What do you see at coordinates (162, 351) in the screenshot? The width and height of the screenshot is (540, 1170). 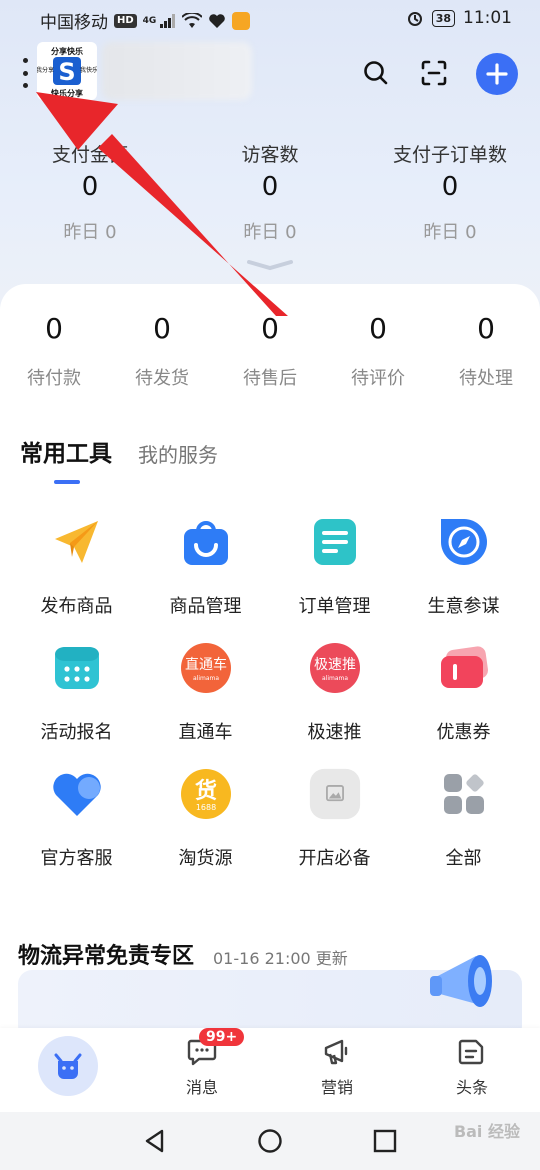 I see `order-pending-shipment: 0 待发货` at bounding box center [162, 351].